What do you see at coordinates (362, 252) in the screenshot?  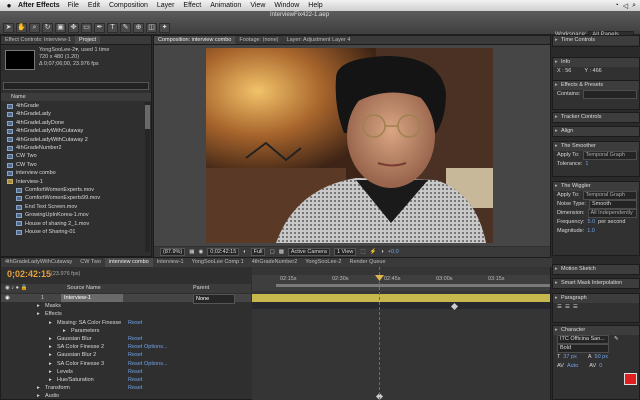 I see `pixel-aspect-icon: ⬚` at bounding box center [362, 252].